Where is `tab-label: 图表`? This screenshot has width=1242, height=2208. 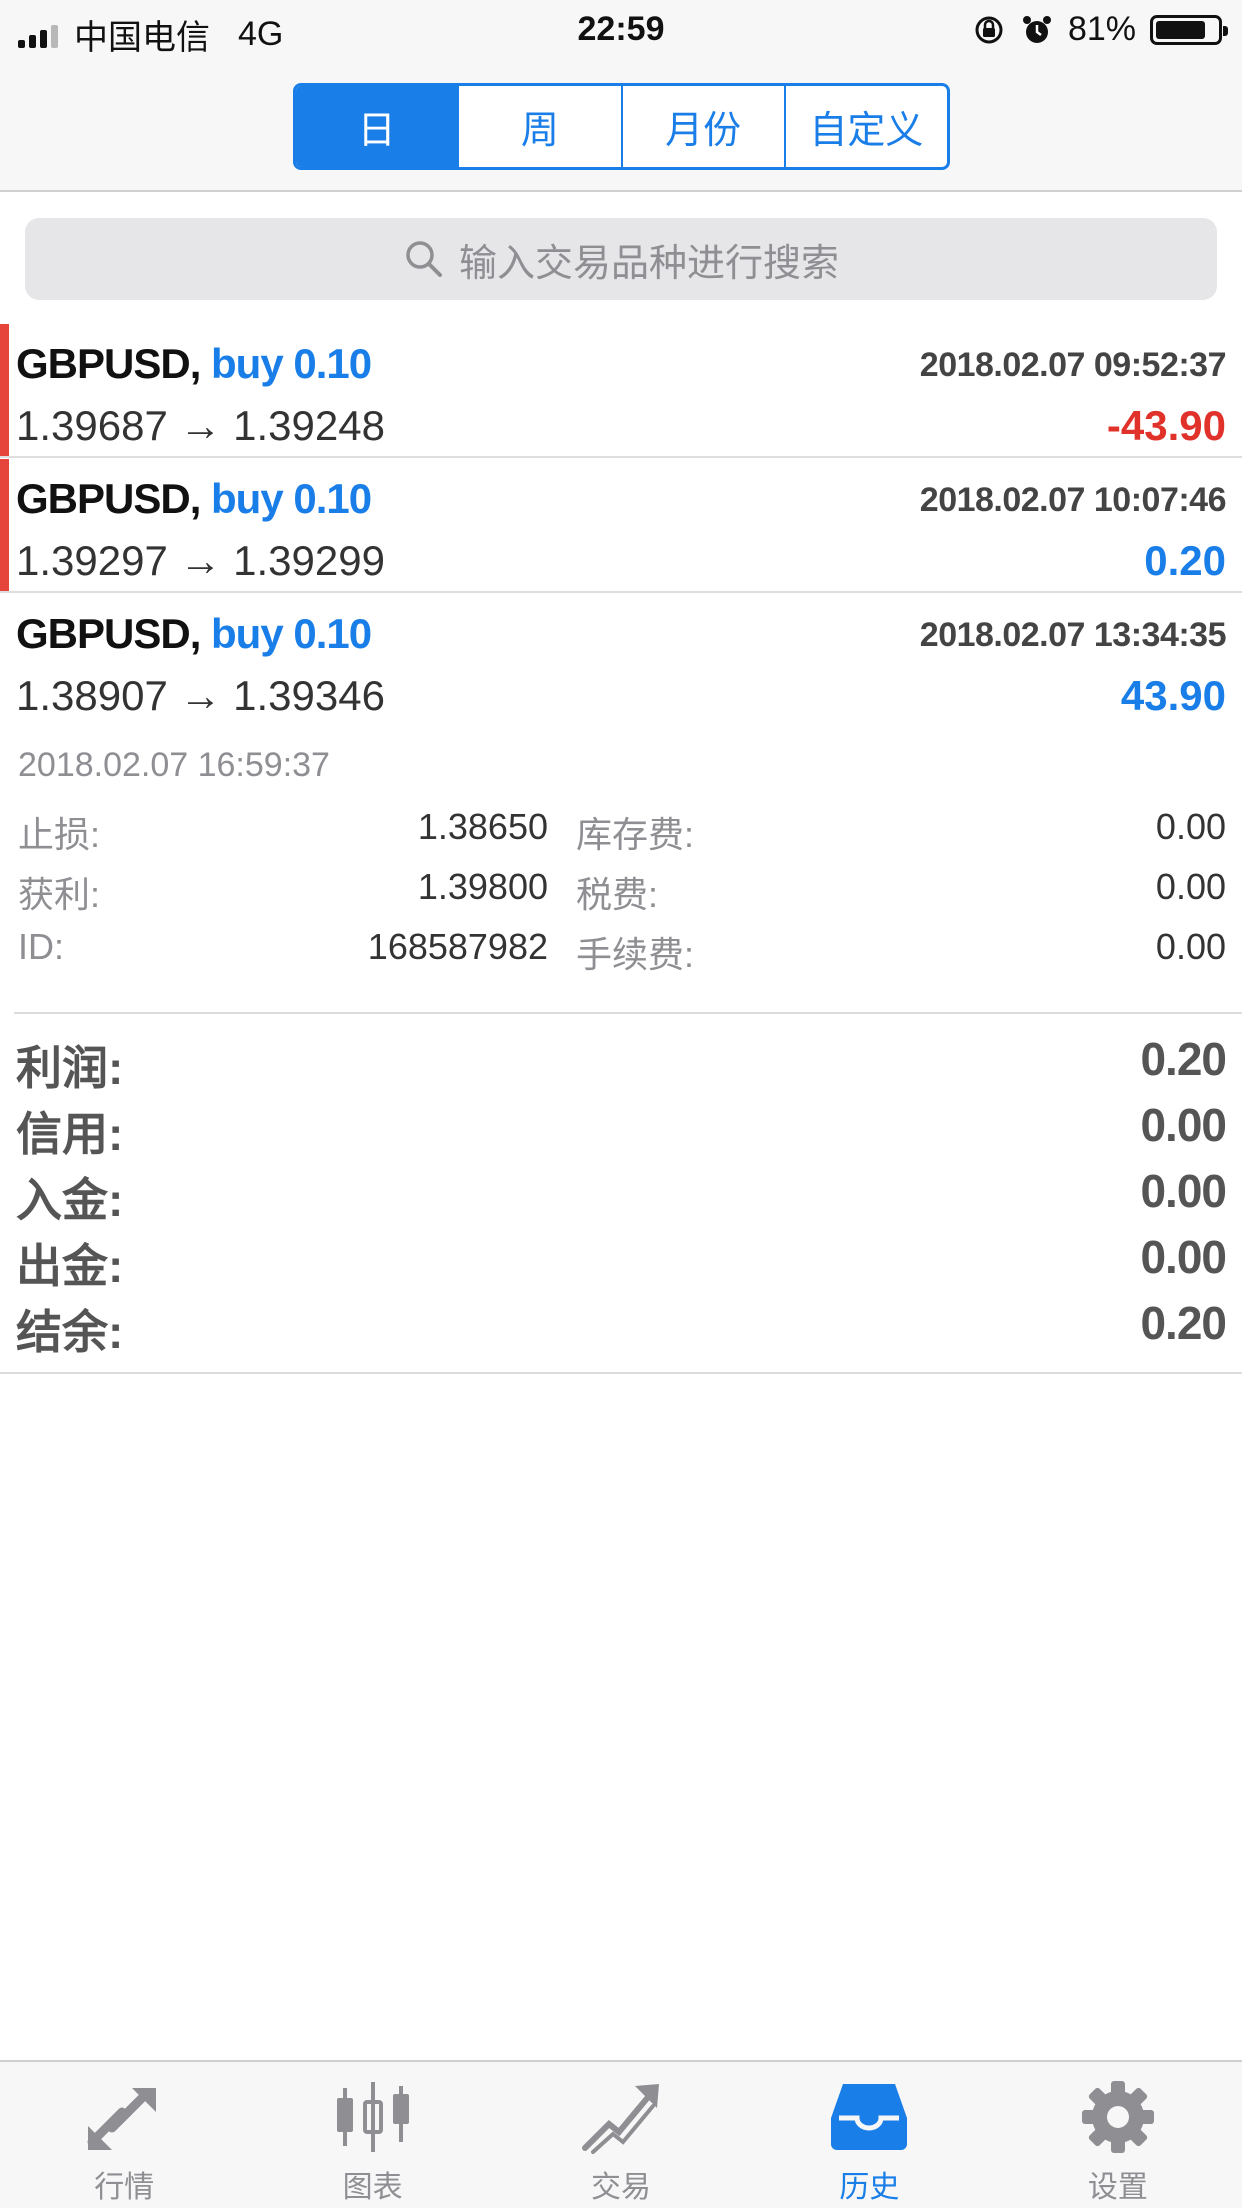
tab-label: 图表 is located at coordinates (372, 2187).